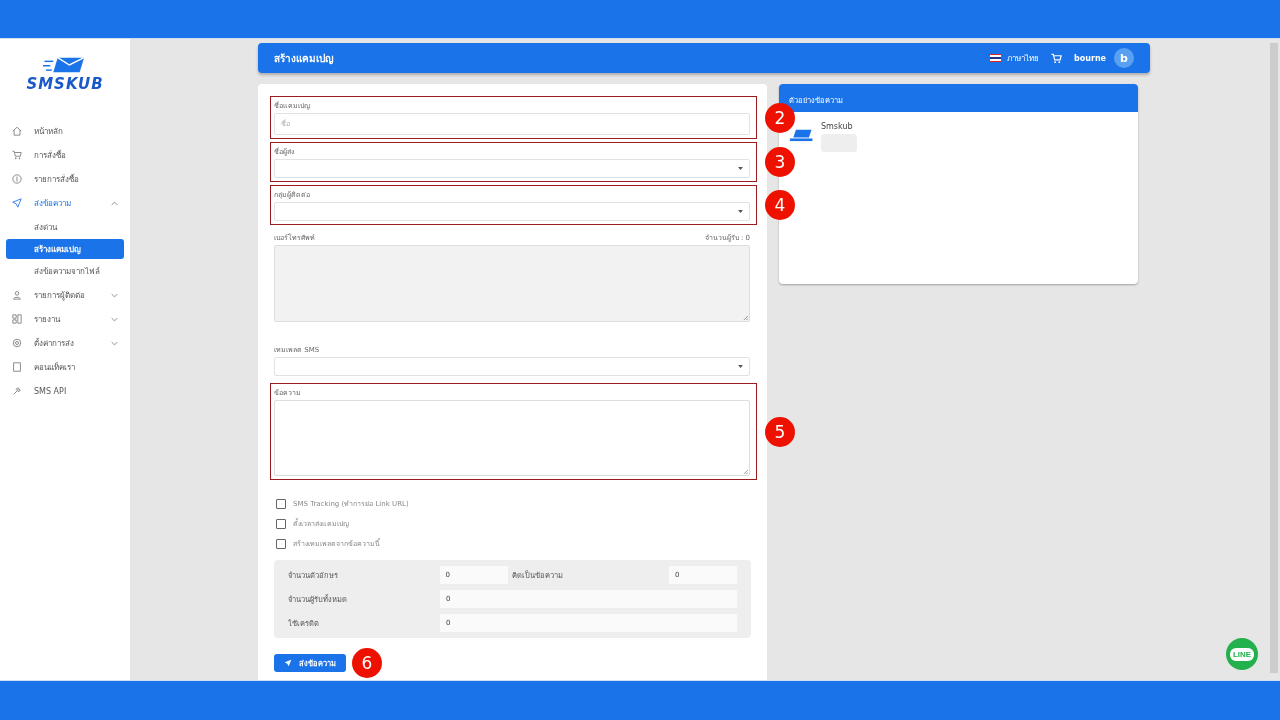 The width and height of the screenshot is (1280, 720). Describe the element at coordinates (1023, 58) in the screenshot. I see `language-link: ภาษาไทย` at that location.